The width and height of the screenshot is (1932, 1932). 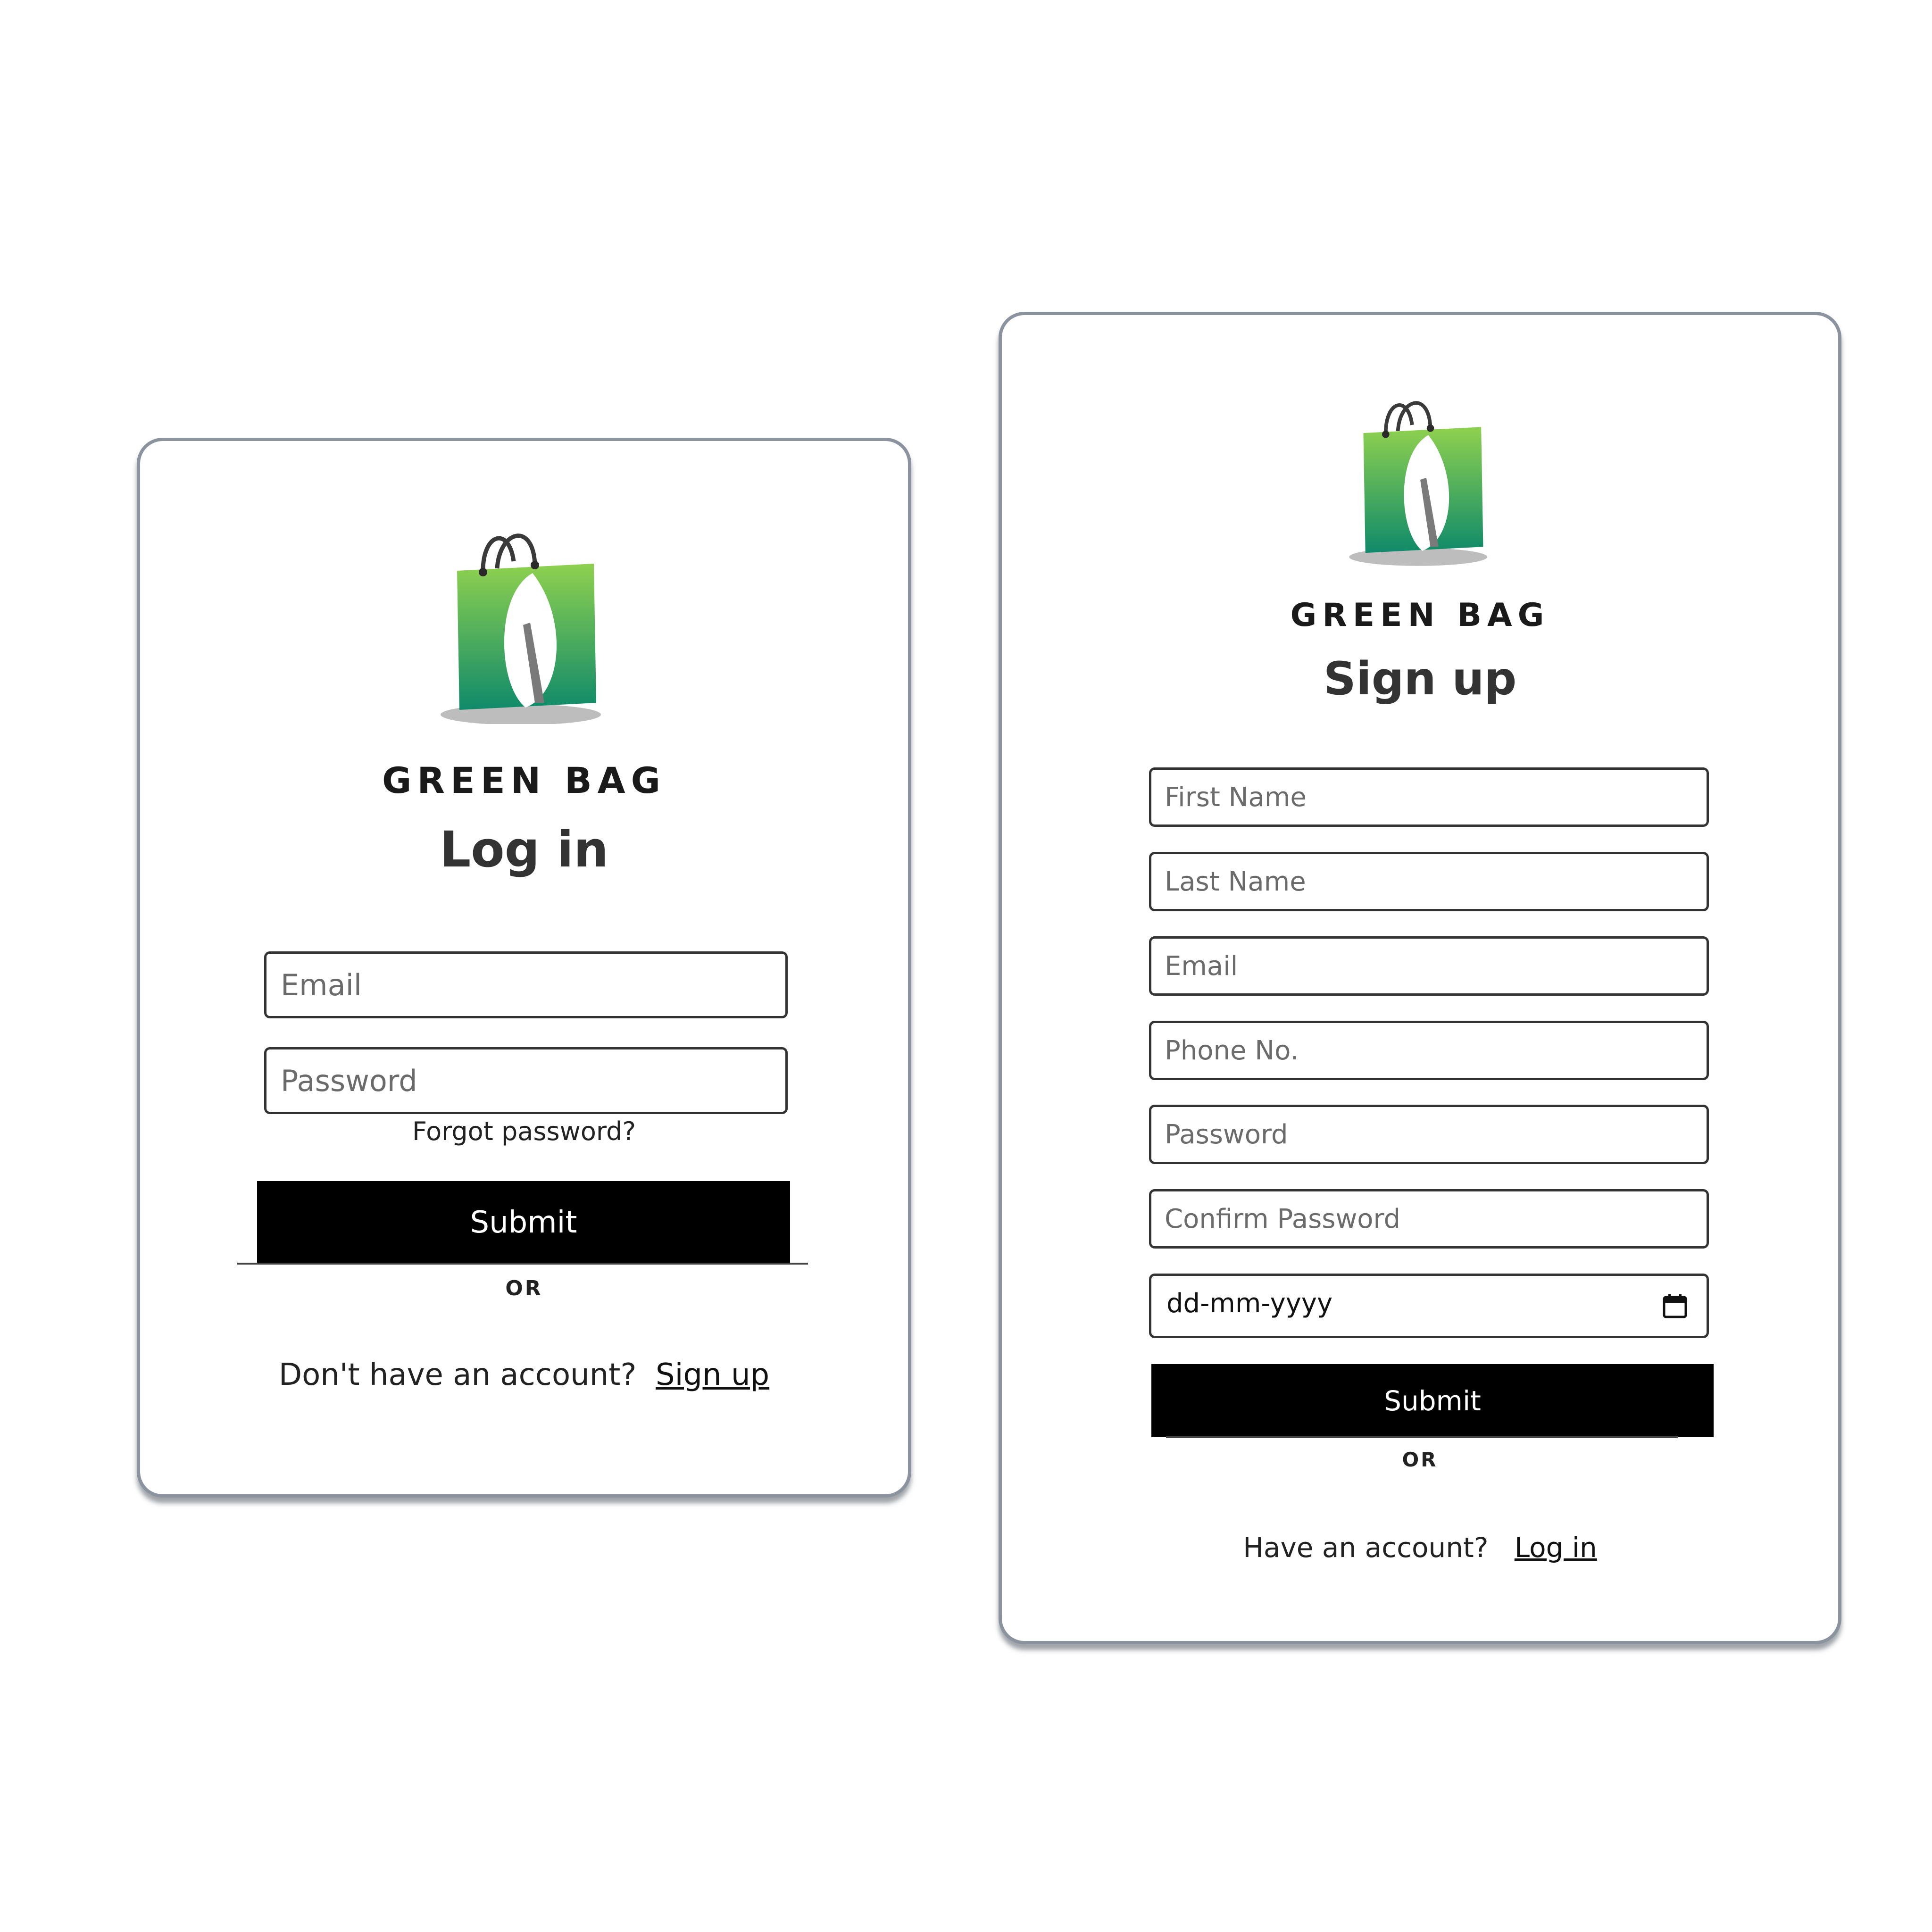 What do you see at coordinates (523, 1223) in the screenshot?
I see `login-submit-button: Submit` at bounding box center [523, 1223].